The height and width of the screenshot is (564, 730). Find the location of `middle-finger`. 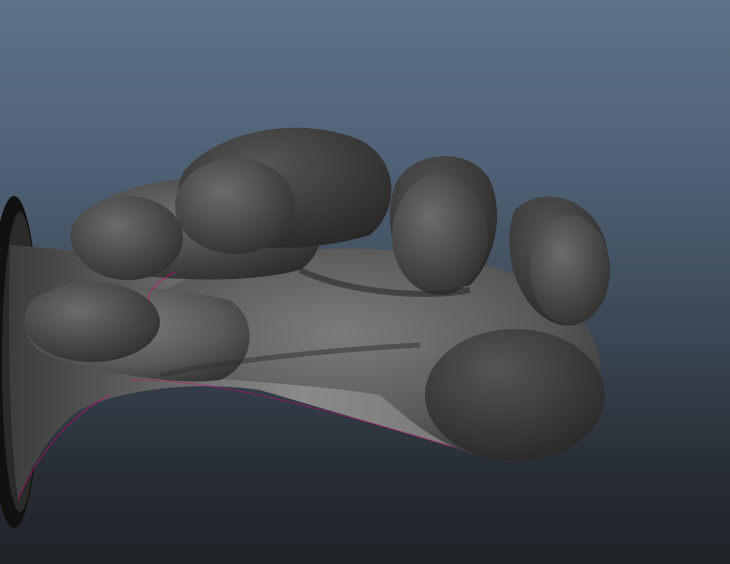

middle-finger is located at coordinates (283, 190).